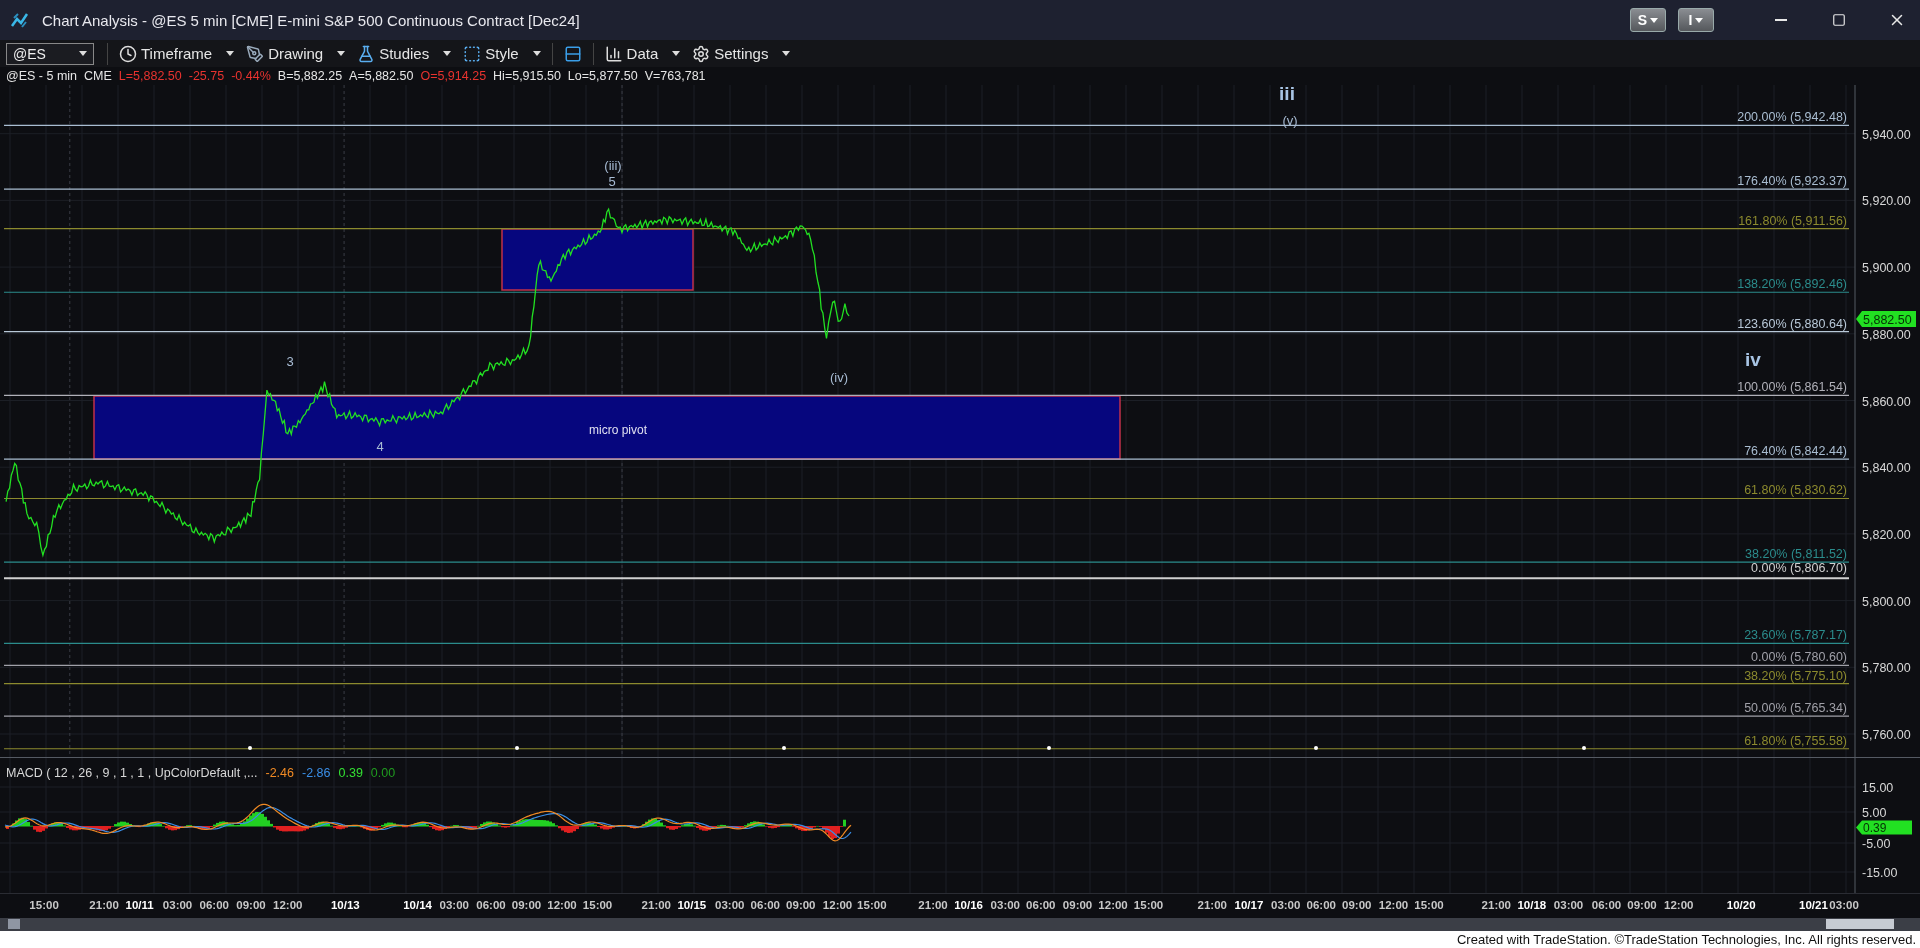 This screenshot has height=948, width=1920. I want to click on time-axis-label: 10/16, so click(968, 905).